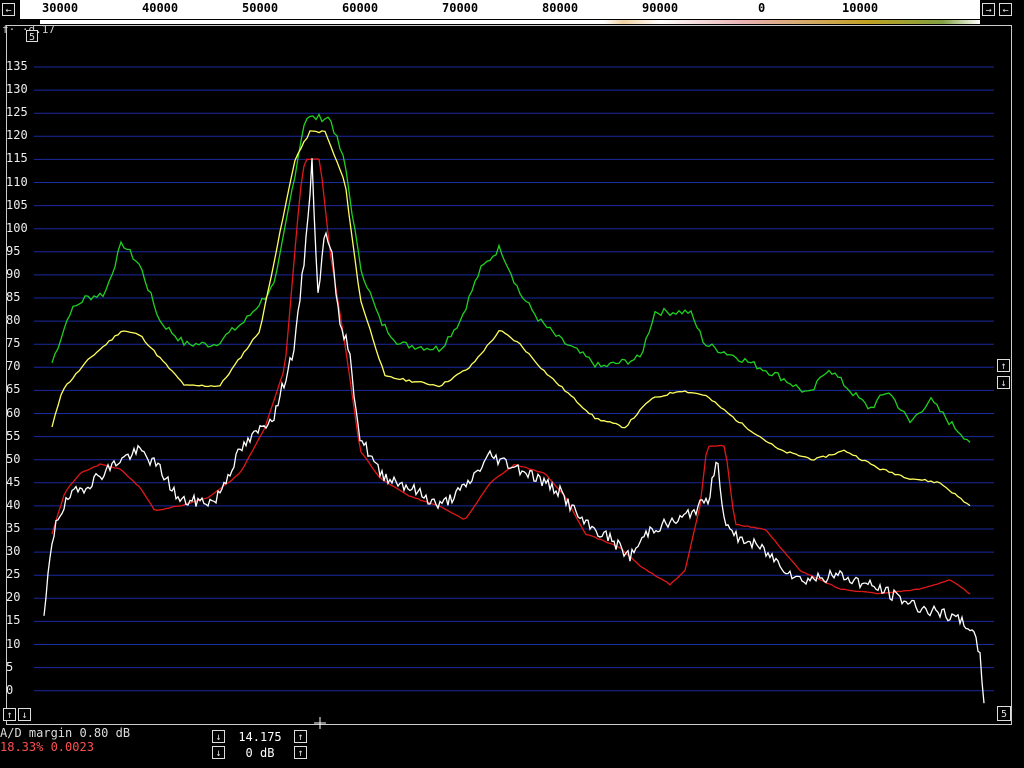 The height and width of the screenshot is (768, 1024). Describe the element at coordinates (13, 320) in the screenshot. I see `y-tick-label: 80` at that location.